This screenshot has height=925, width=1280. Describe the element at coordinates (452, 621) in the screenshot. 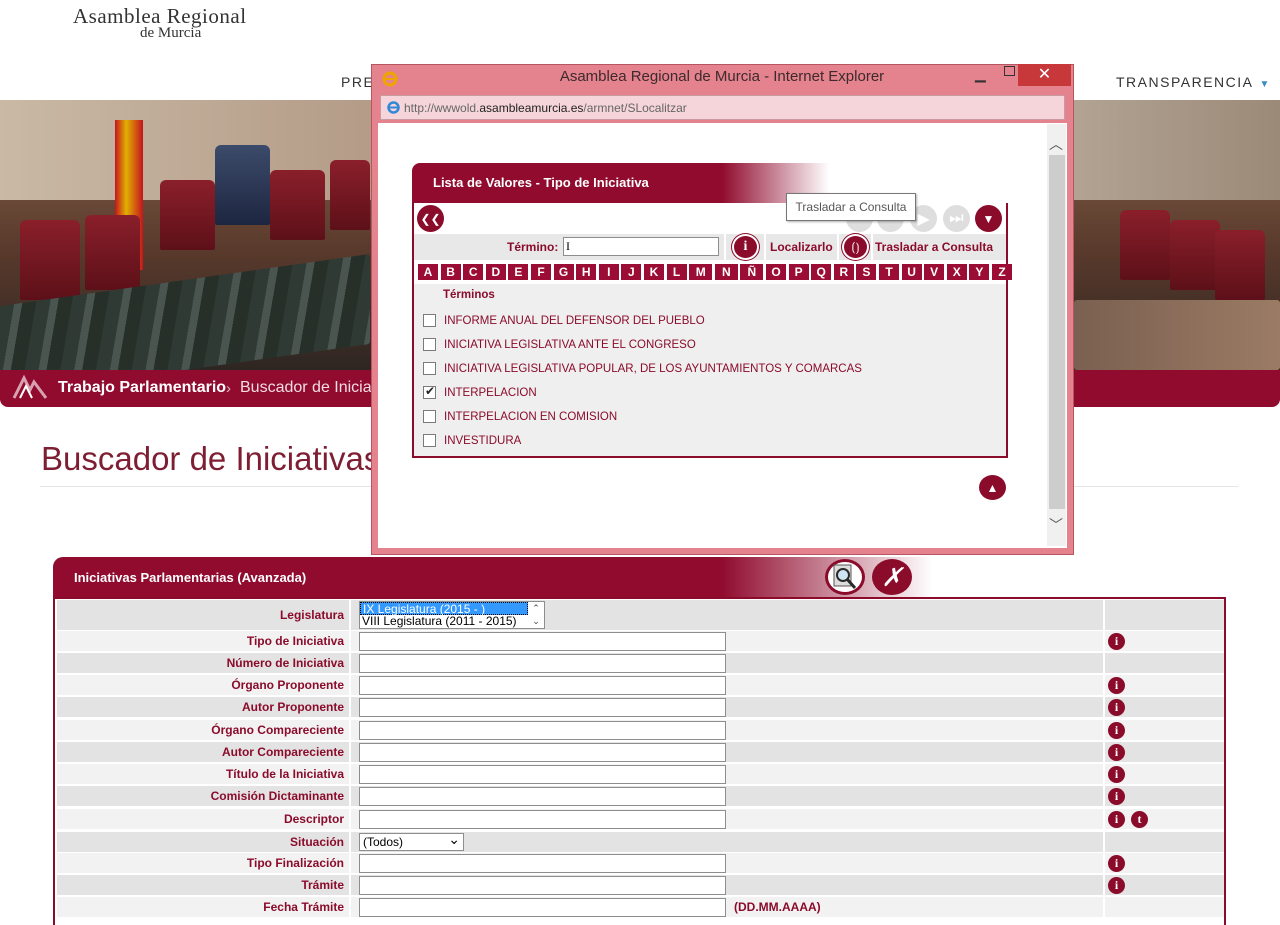

I see `listbox-option: VIII Legislatura (2011 - 2015)` at that location.